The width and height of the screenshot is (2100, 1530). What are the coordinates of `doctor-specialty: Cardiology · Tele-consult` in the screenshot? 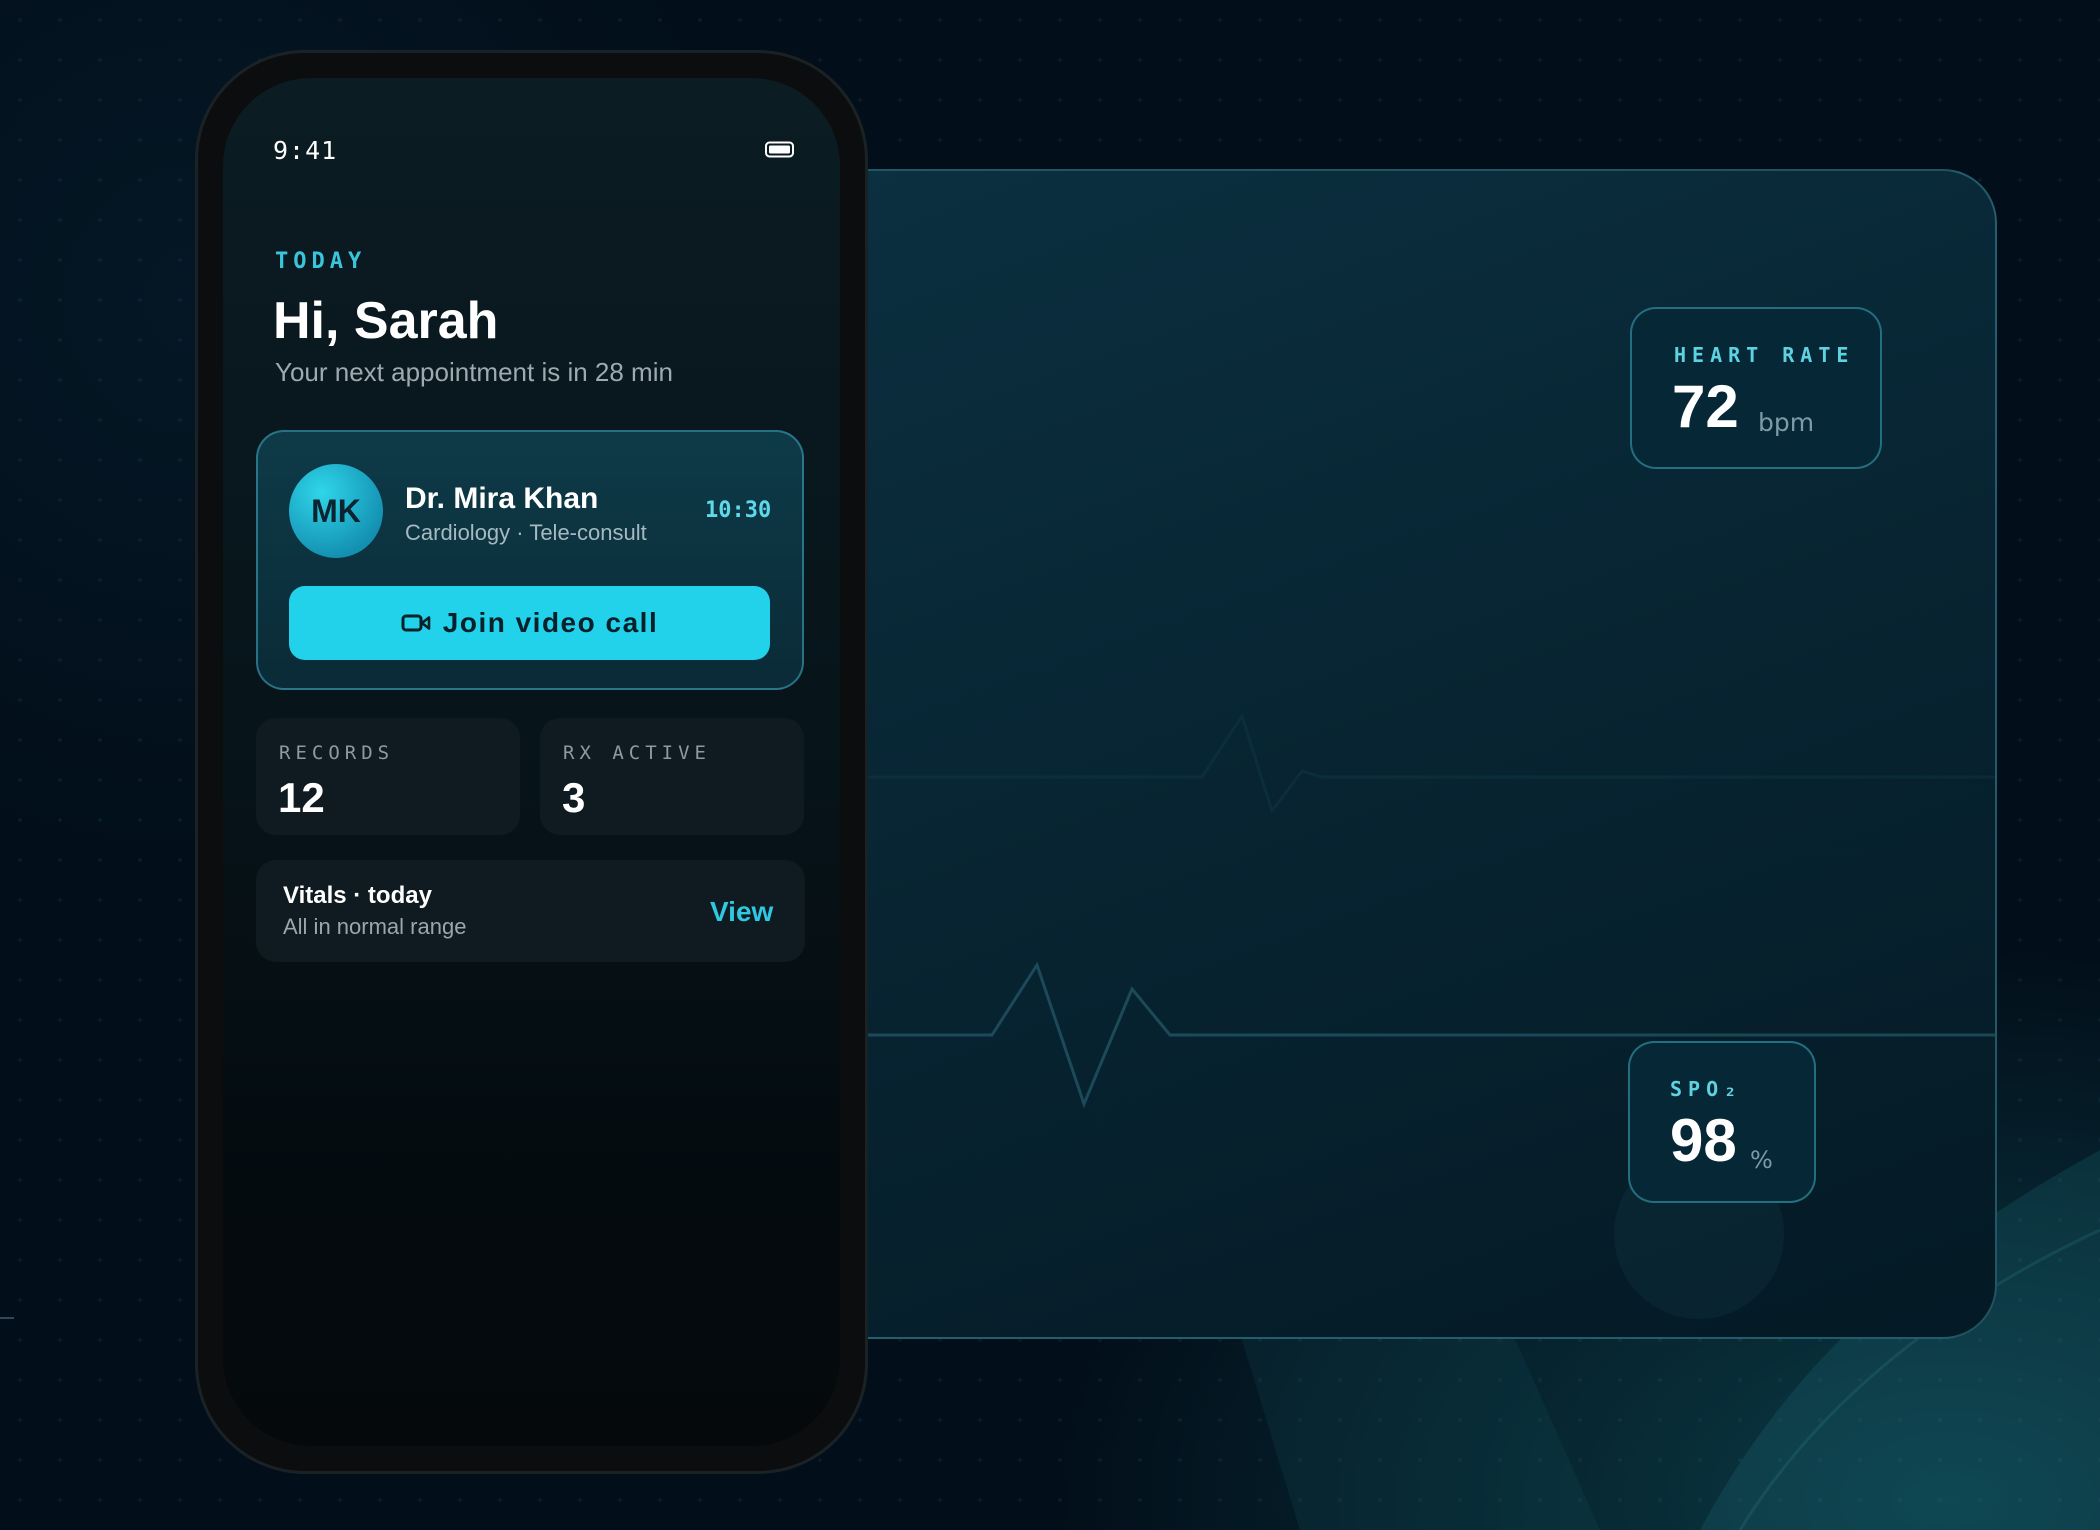 It's located at (526, 532).